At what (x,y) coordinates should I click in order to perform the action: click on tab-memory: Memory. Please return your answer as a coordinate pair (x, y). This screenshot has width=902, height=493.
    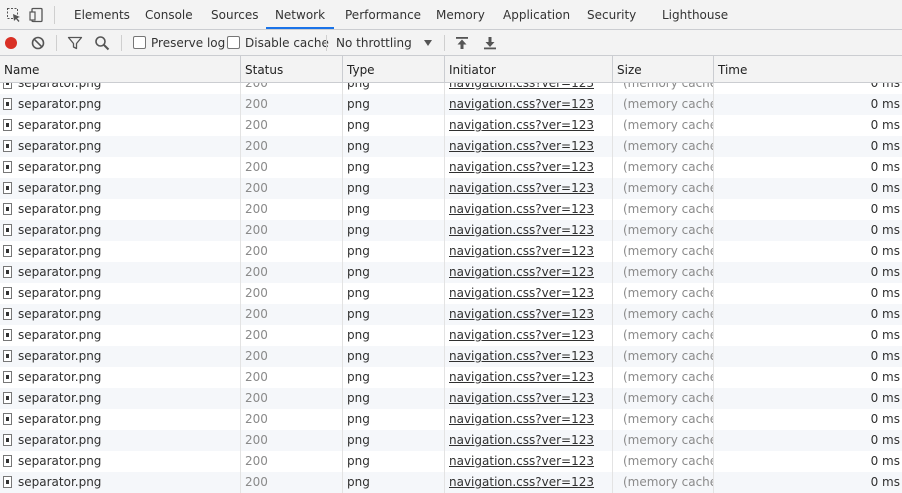
    Looking at the image, I should click on (460, 14).